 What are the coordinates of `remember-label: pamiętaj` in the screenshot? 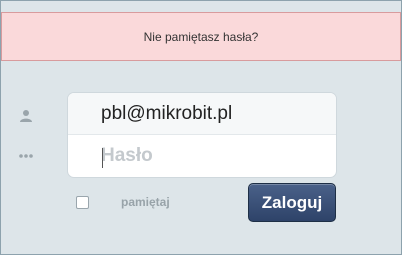 It's located at (145, 202).